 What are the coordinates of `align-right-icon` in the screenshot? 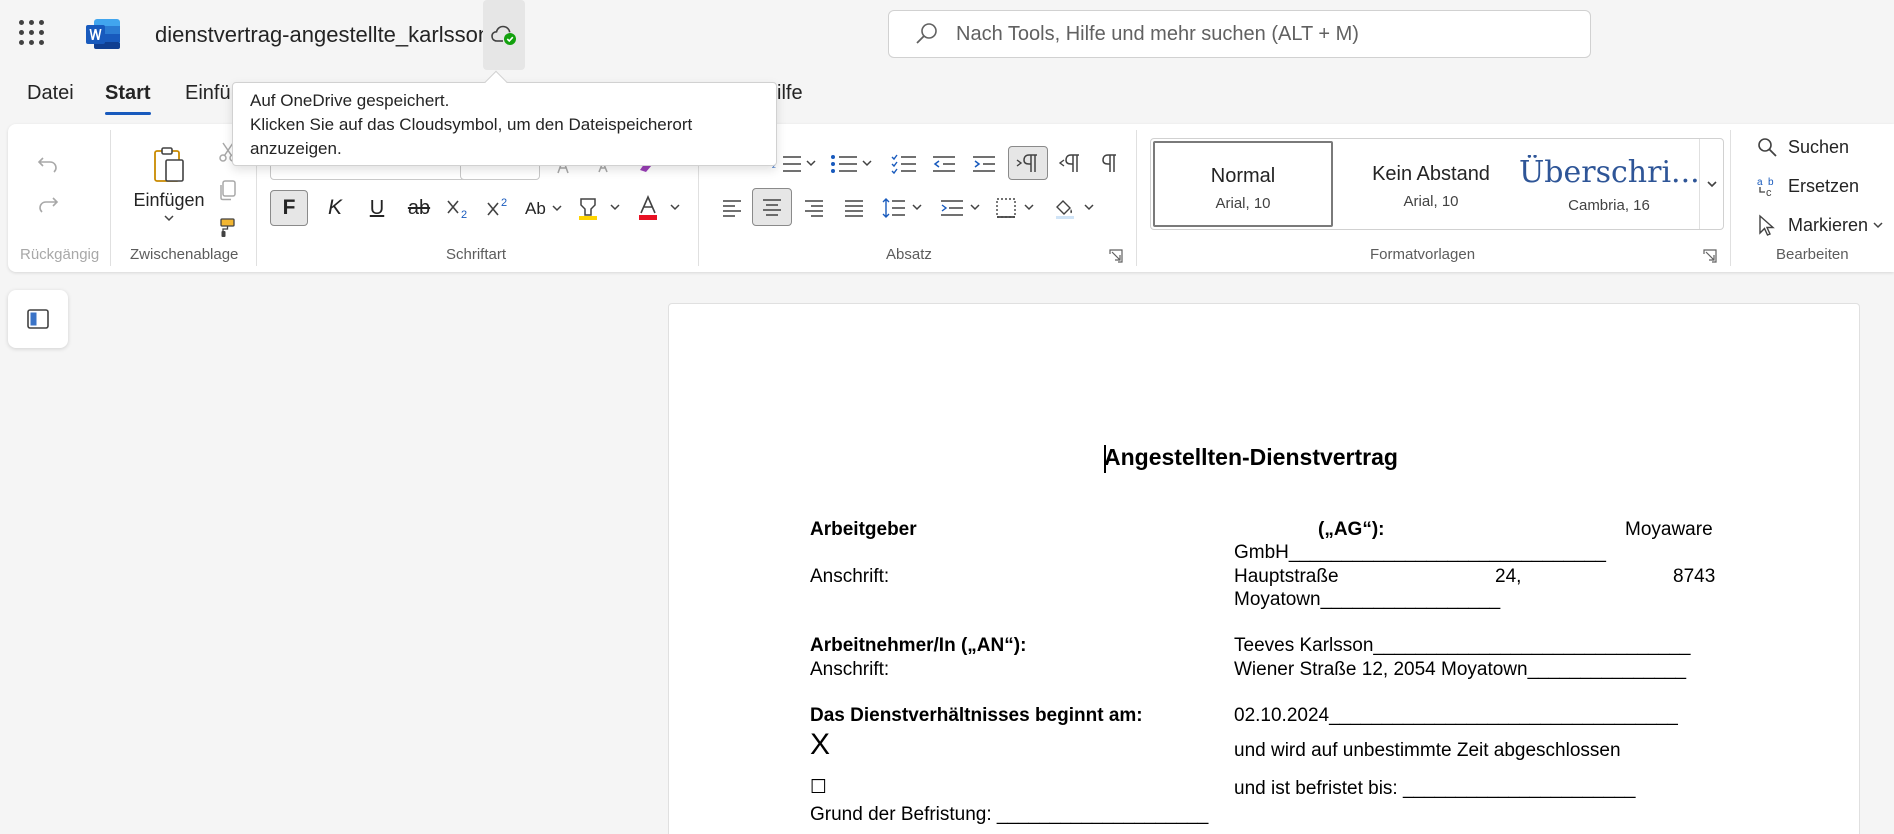 It's located at (814, 208).